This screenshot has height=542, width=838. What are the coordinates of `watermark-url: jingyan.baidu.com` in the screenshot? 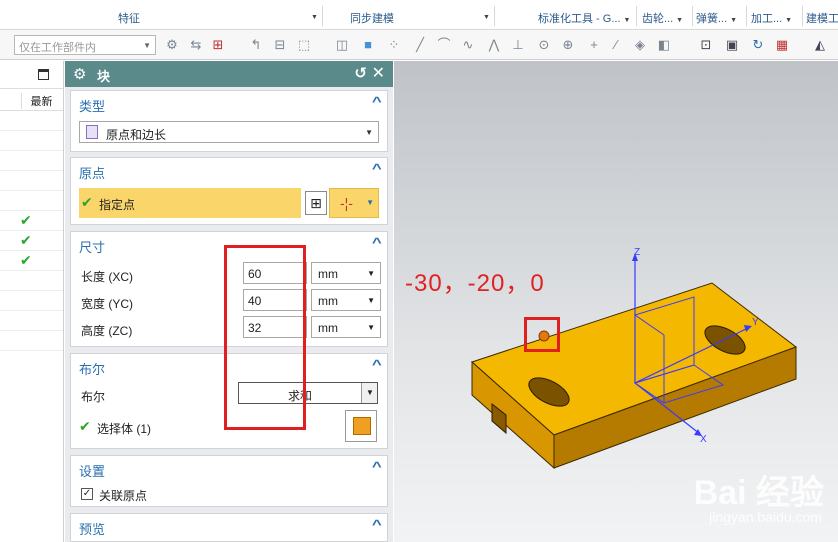 It's located at (765, 517).